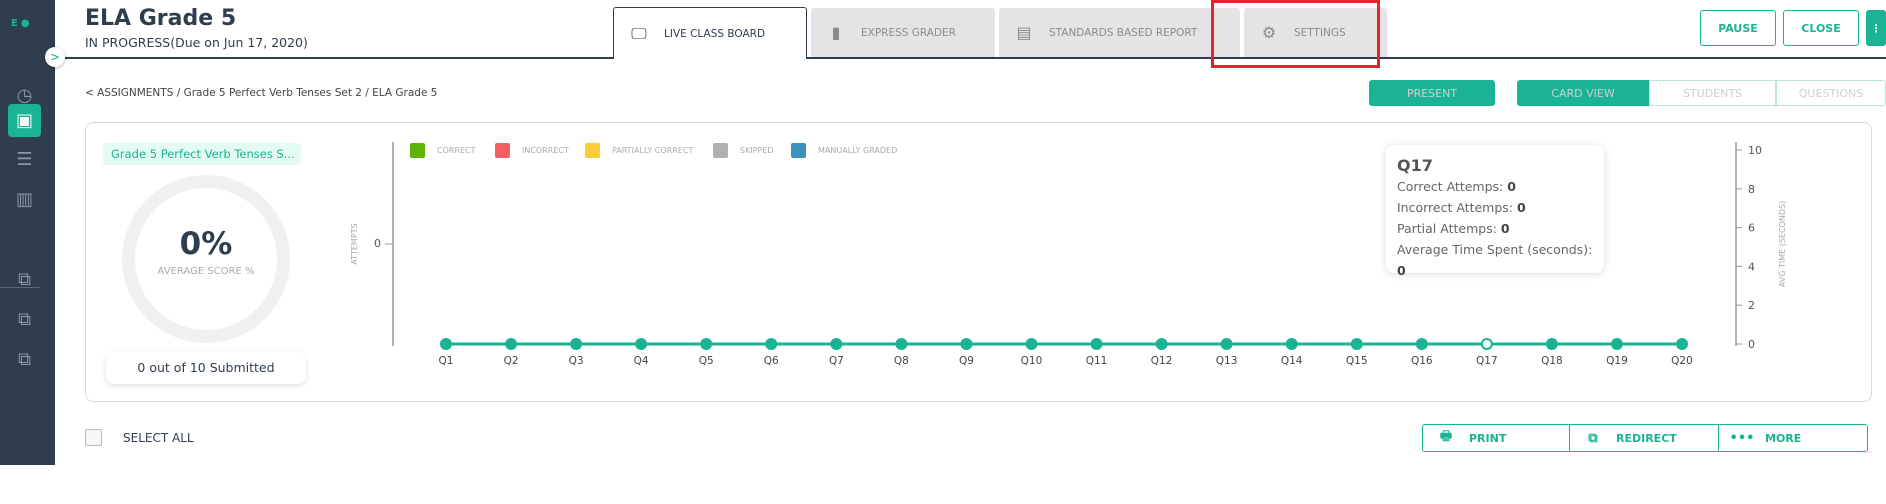 Image resolution: width=1886 pixels, height=504 pixels. What do you see at coordinates (1682, 361) in the screenshot?
I see `x-tick-label: Q20` at bounding box center [1682, 361].